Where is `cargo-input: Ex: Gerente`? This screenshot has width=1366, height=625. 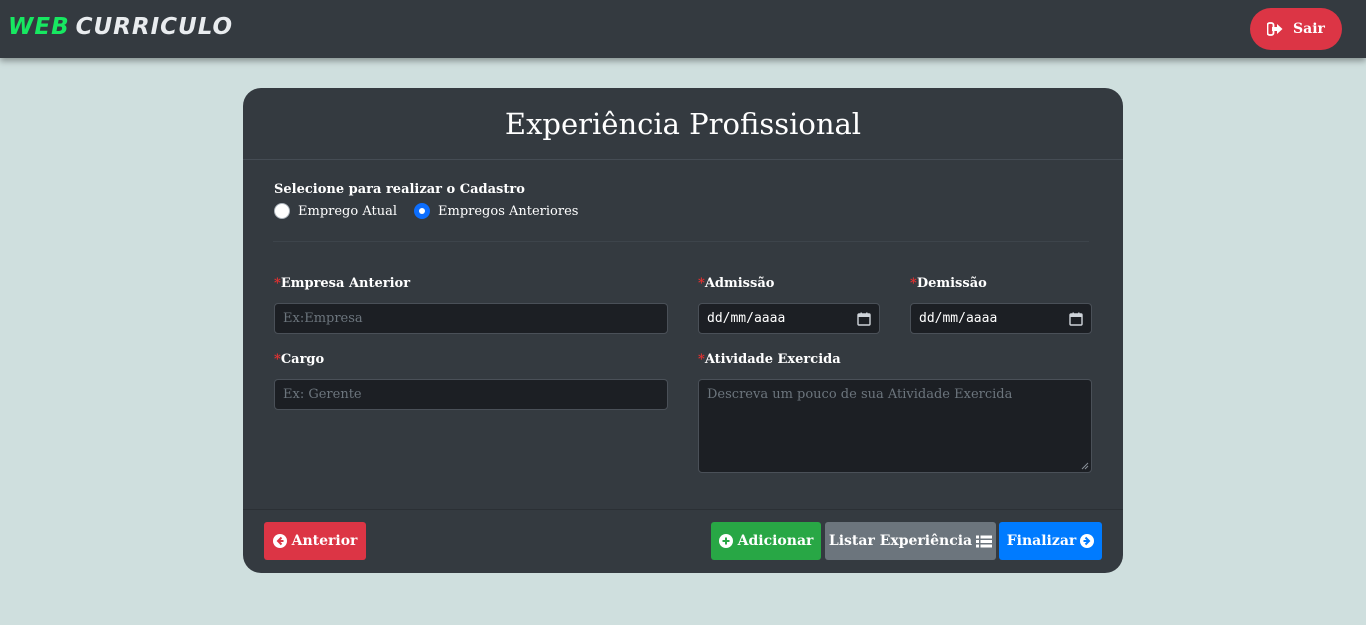 cargo-input: Ex: Gerente is located at coordinates (471, 394).